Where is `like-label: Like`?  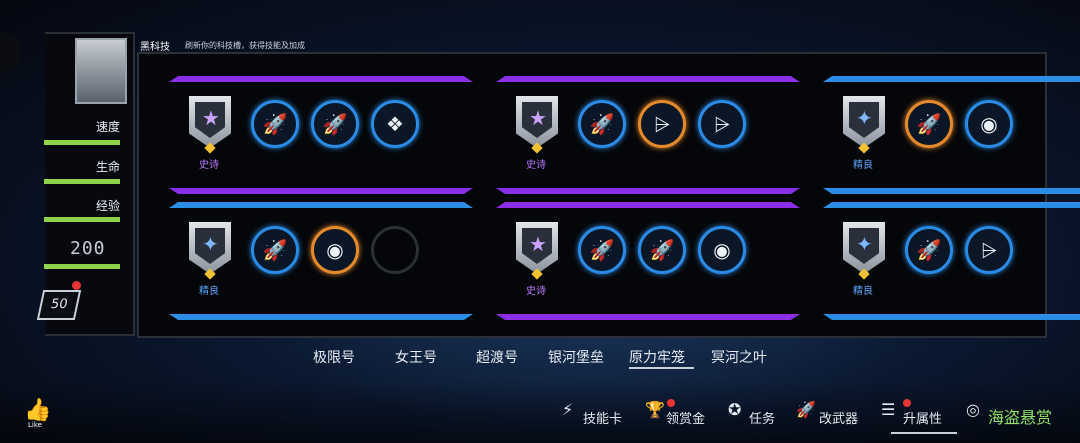 like-label: Like is located at coordinates (35, 425).